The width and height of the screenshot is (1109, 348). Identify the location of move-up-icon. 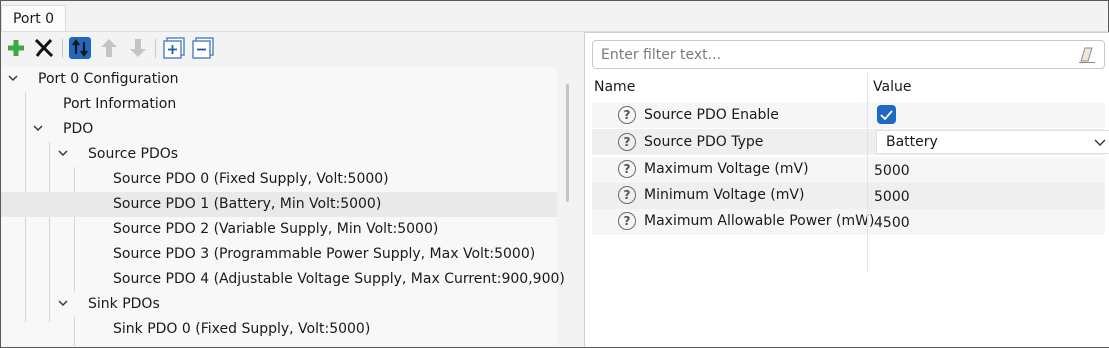
(109, 48).